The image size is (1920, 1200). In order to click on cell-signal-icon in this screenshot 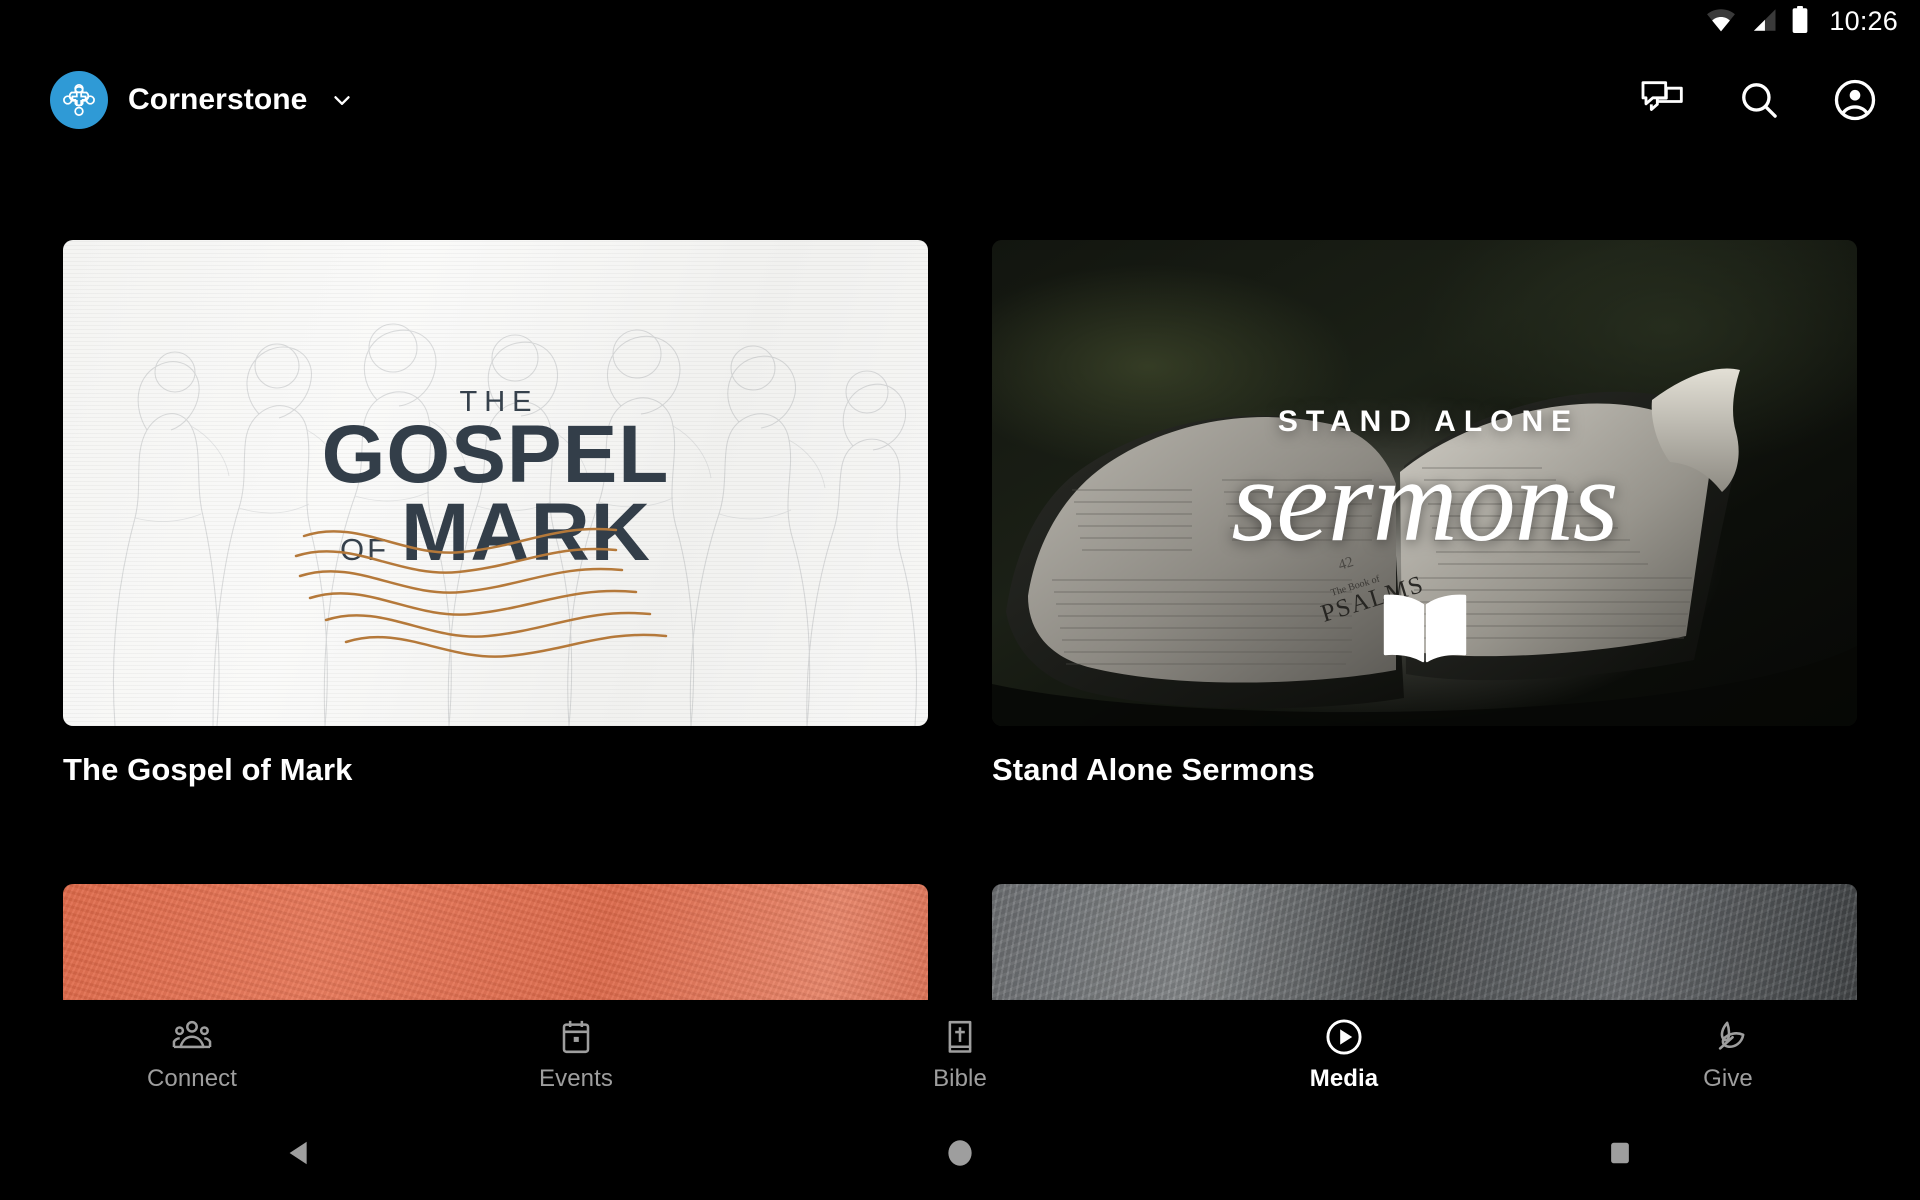, I will do `click(1763, 22)`.